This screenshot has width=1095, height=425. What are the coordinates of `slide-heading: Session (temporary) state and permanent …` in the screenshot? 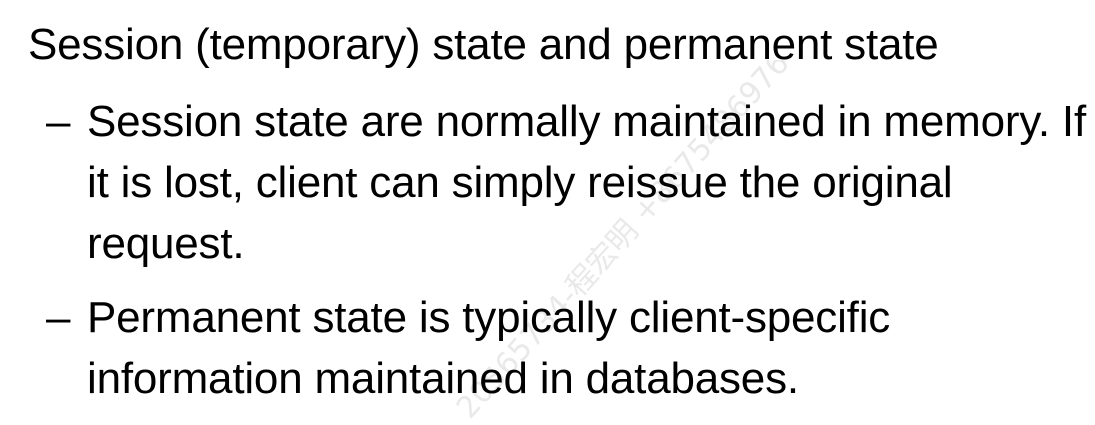 It's located at (483, 44).